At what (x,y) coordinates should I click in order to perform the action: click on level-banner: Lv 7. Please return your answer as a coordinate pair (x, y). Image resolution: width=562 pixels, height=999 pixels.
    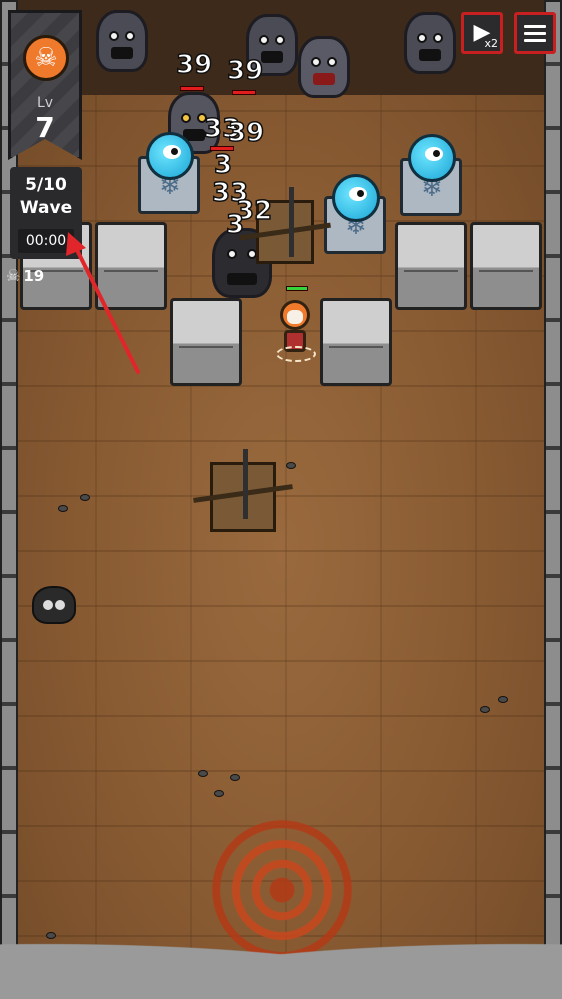
    Looking at the image, I should click on (45, 85).